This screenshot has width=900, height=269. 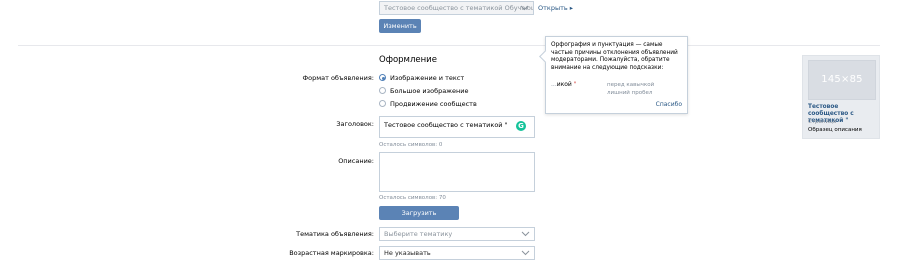 What do you see at coordinates (408, 60) in the screenshot?
I see `section-title: Оформление` at bounding box center [408, 60].